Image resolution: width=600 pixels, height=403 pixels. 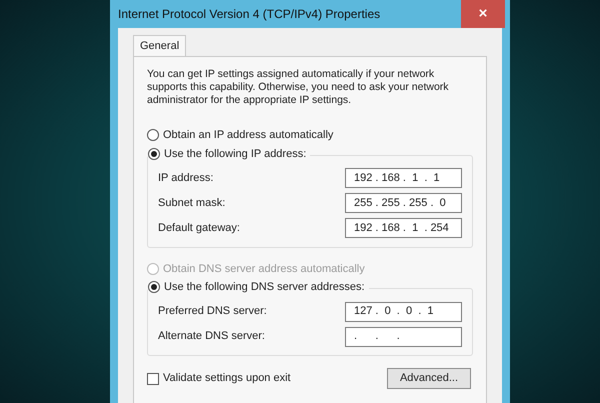 What do you see at coordinates (483, 14) in the screenshot?
I see `close-button: ×` at bounding box center [483, 14].